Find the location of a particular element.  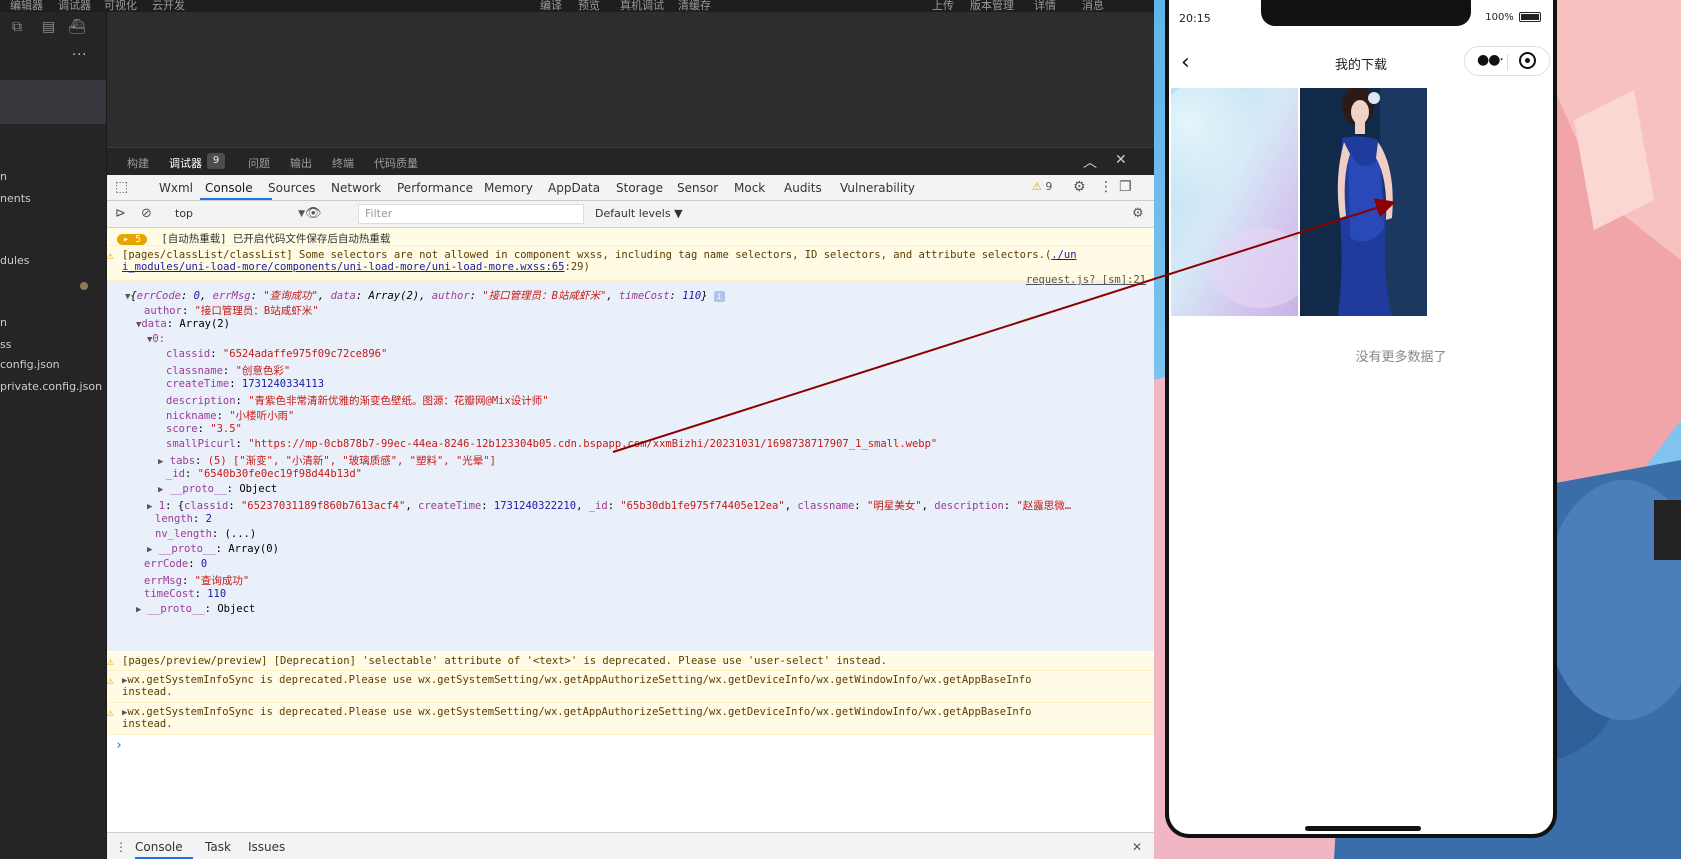

panel-tab: 终端 is located at coordinates (343, 163).